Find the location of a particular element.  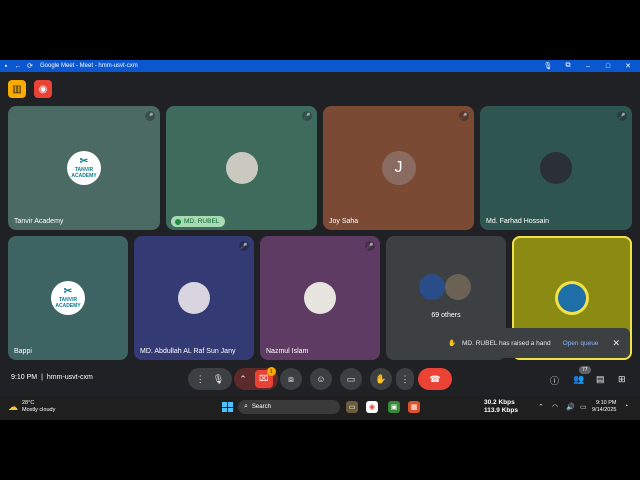

app-icon: ▪ is located at coordinates (6, 66).